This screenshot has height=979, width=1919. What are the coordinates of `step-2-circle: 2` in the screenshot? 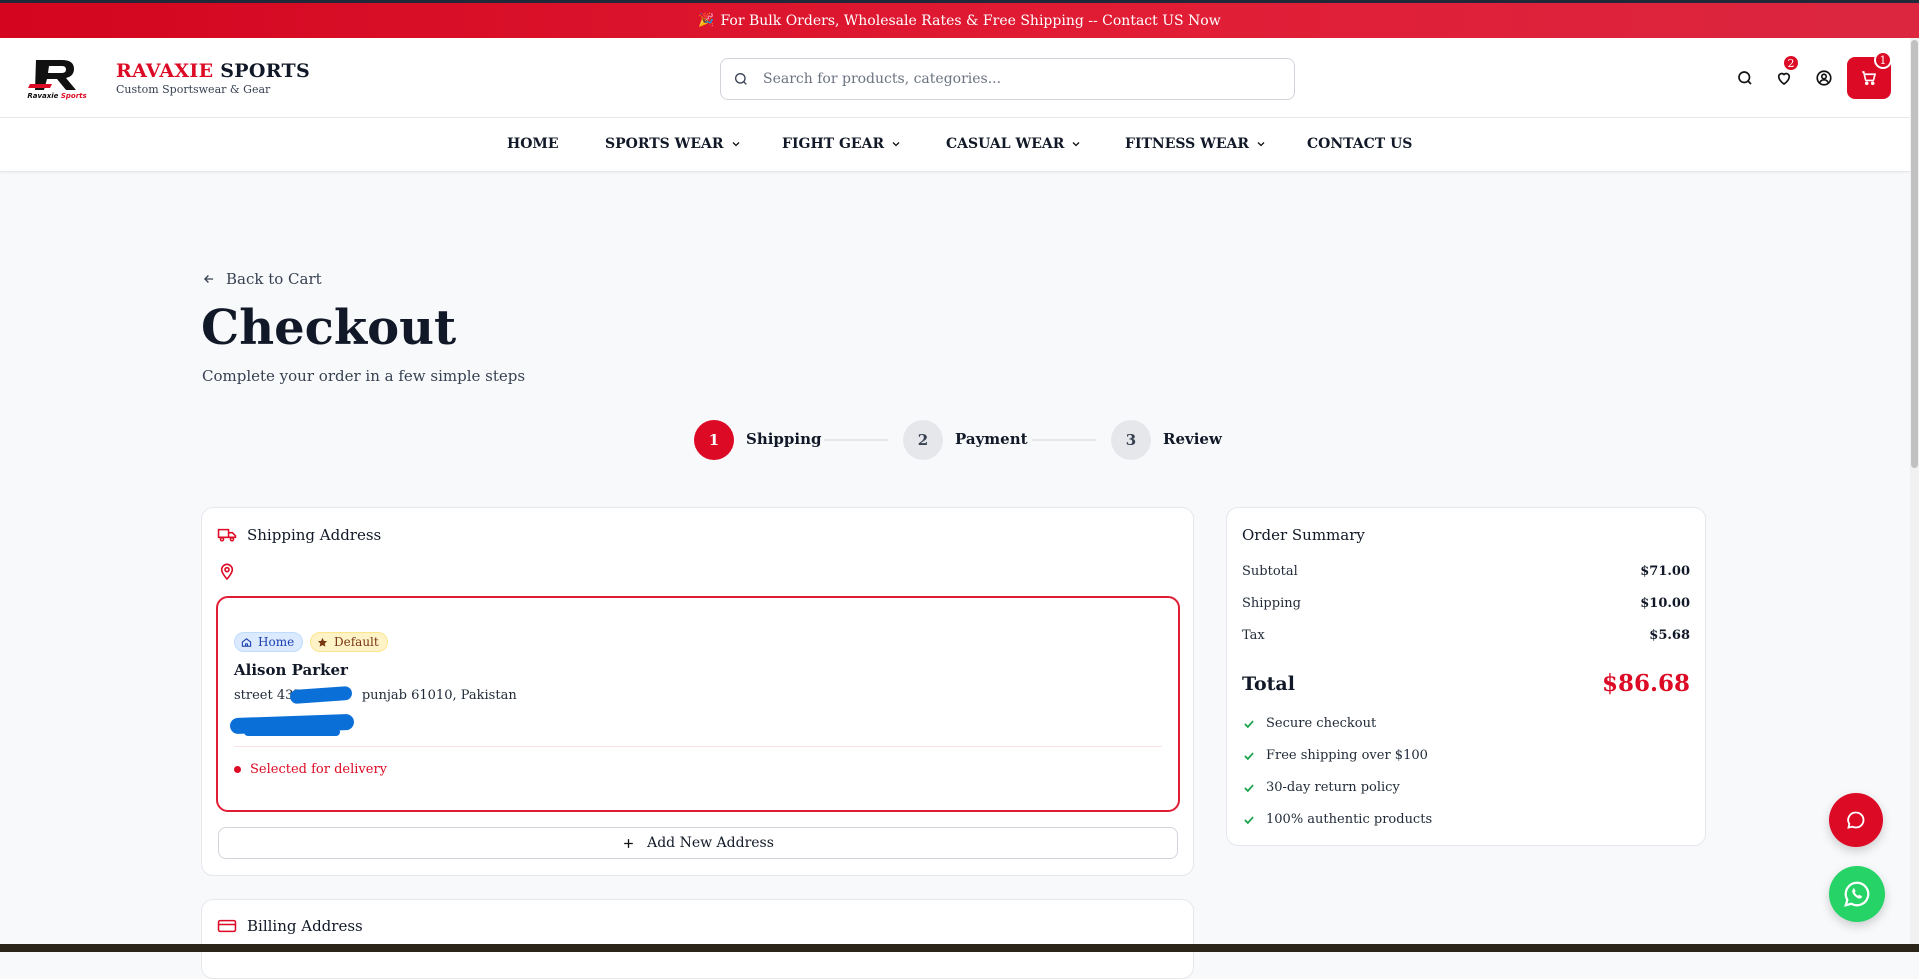 It's located at (923, 440).